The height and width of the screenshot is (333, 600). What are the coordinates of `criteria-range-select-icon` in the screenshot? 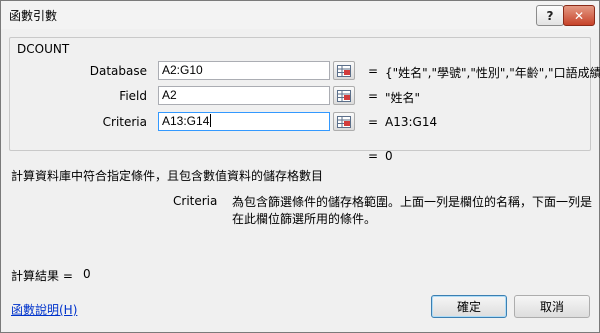 It's located at (344, 121).